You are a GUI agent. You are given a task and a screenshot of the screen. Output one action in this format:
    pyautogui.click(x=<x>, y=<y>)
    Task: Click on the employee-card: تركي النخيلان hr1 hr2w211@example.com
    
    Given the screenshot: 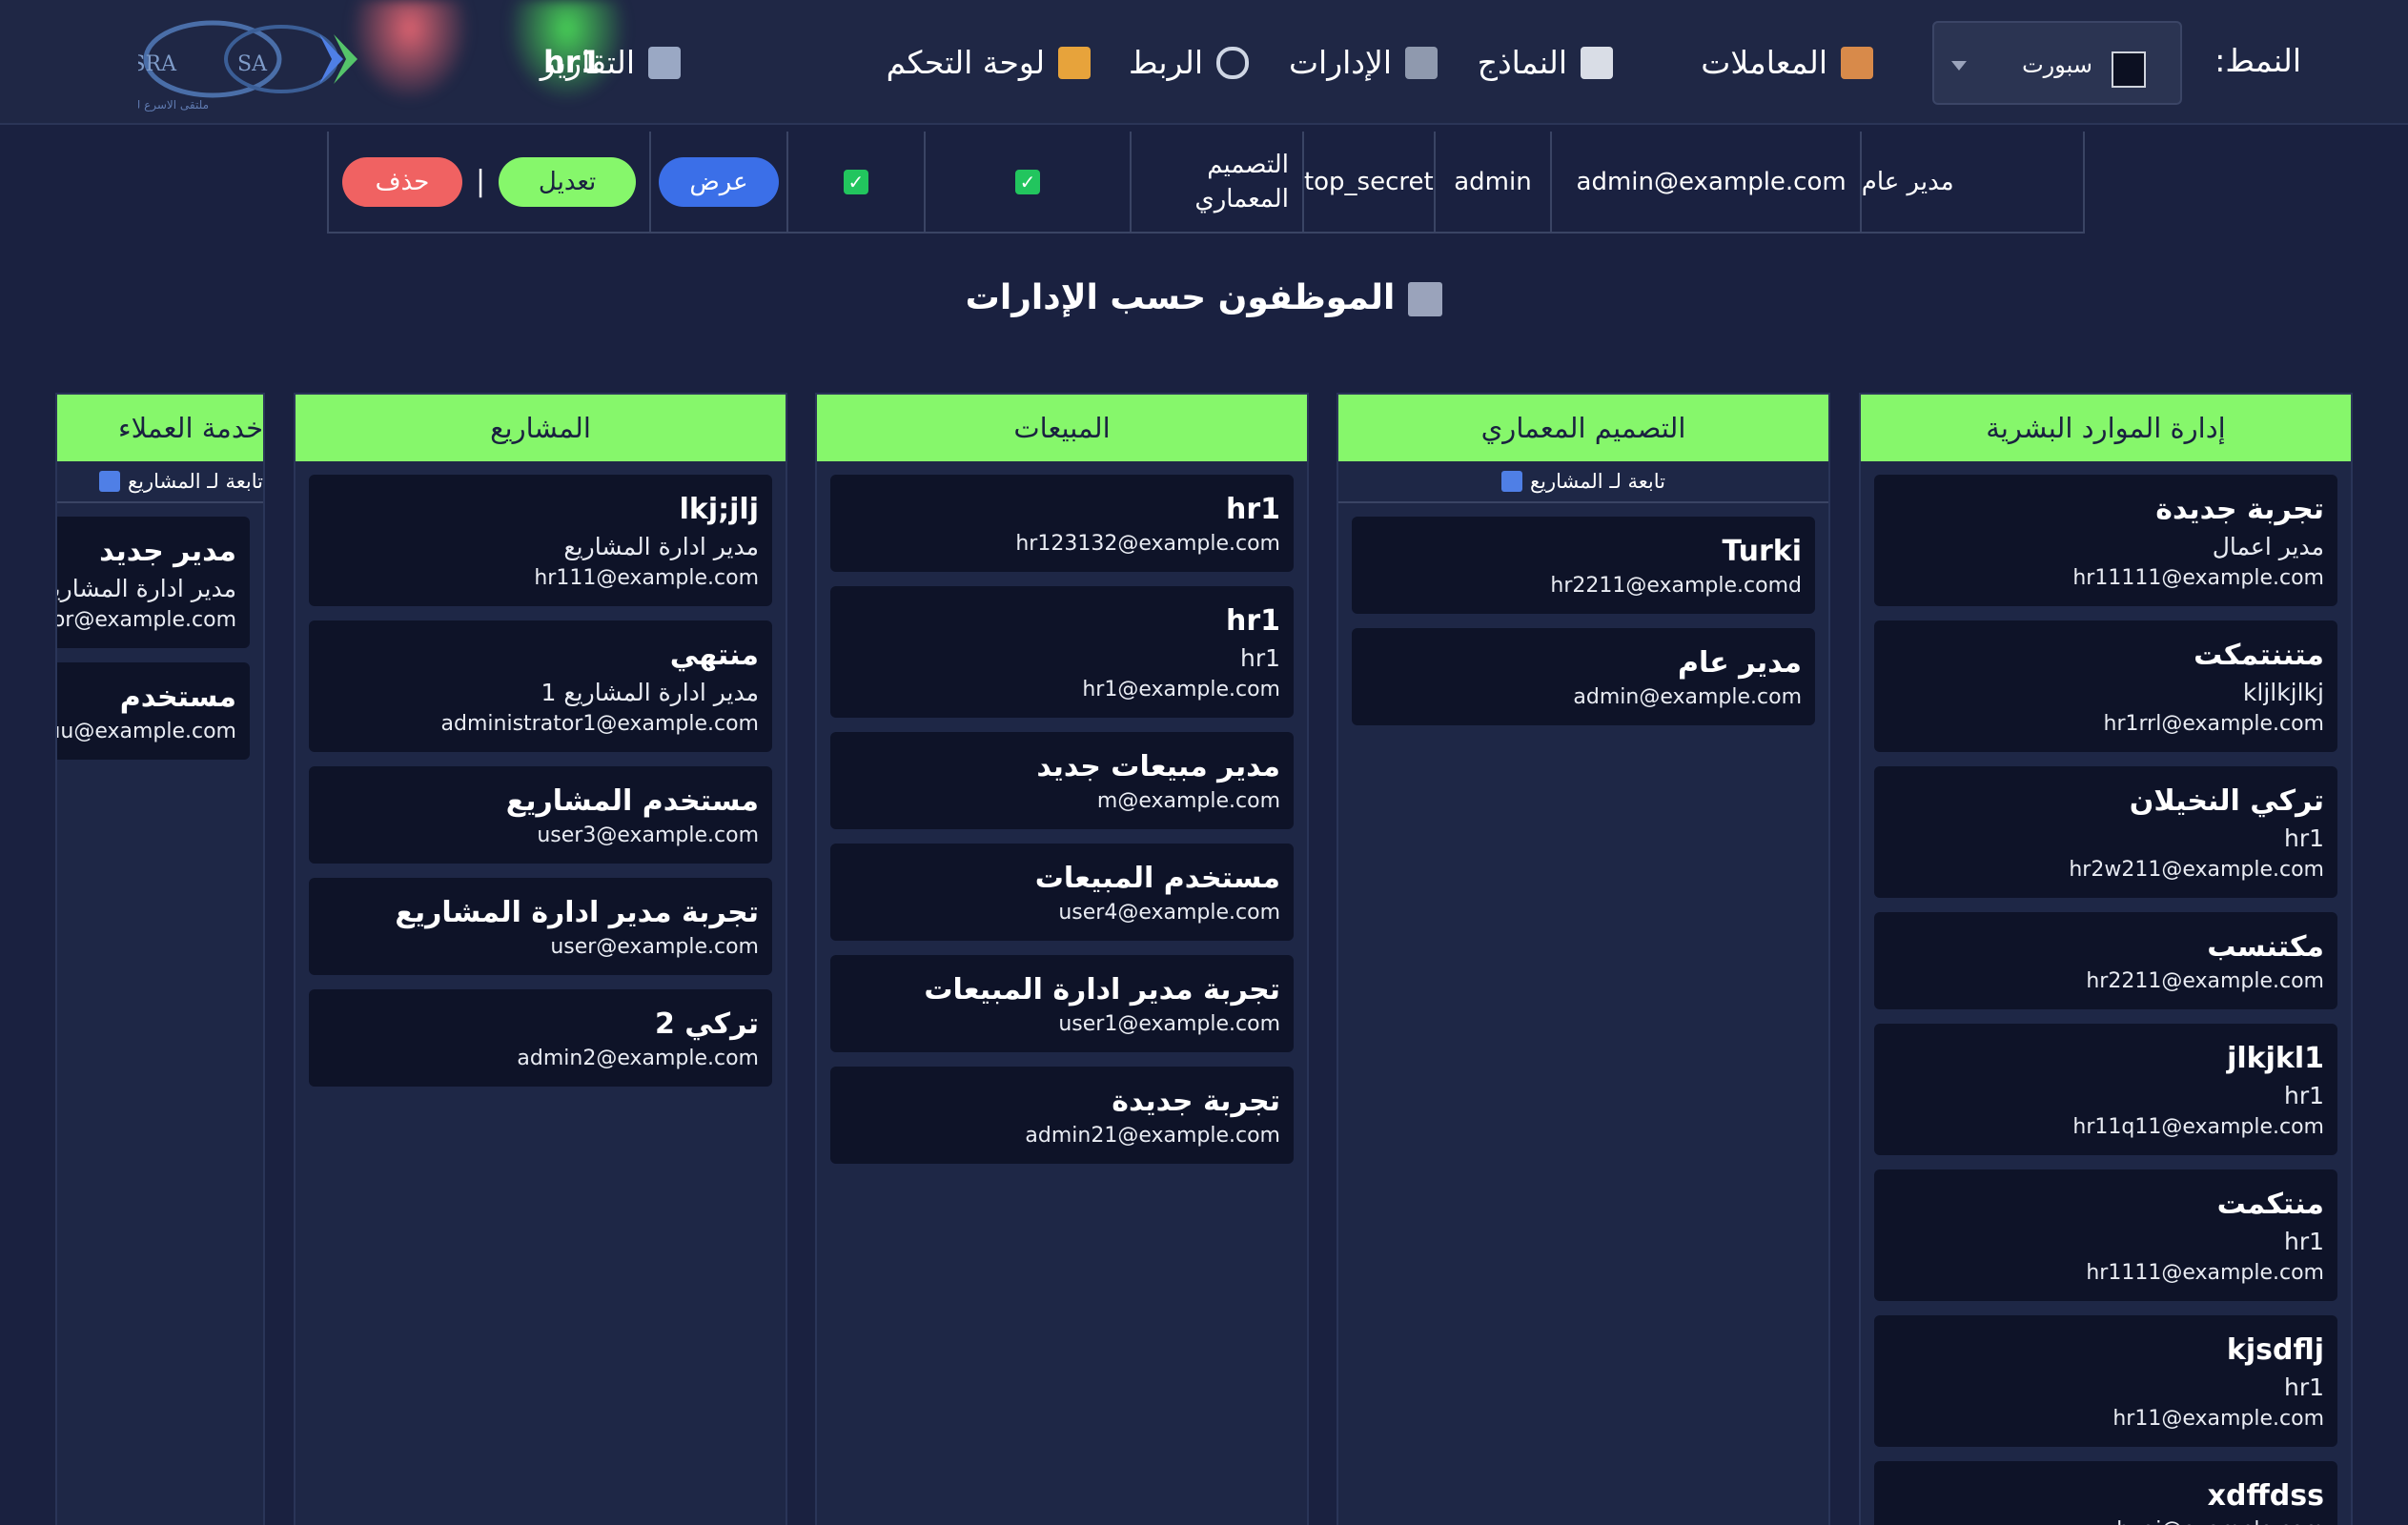 What is the action you would take?
    pyautogui.click(x=2105, y=832)
    